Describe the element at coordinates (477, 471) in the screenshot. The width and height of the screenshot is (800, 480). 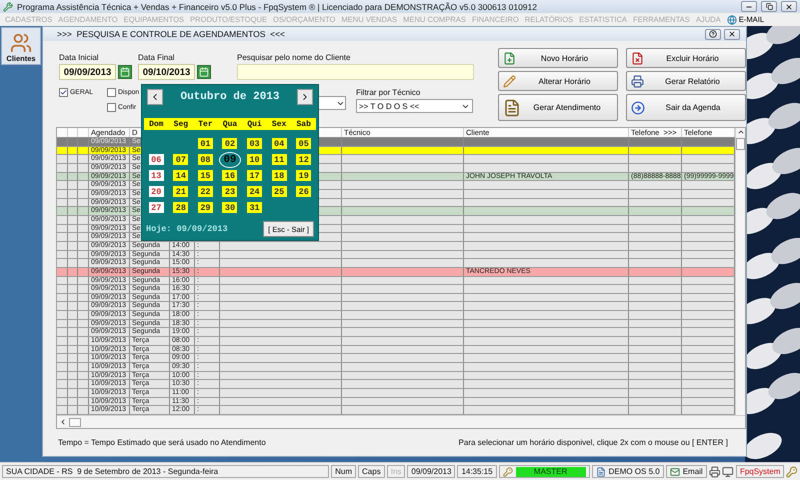
I see `status-field: 14:35:15` at that location.